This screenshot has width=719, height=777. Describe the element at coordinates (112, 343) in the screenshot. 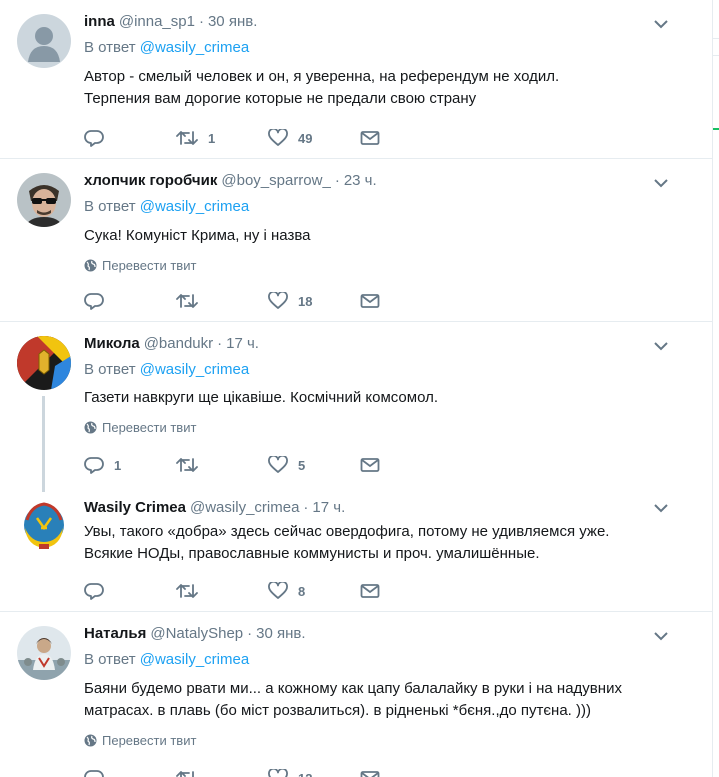

I see `author-name: Микола` at that location.